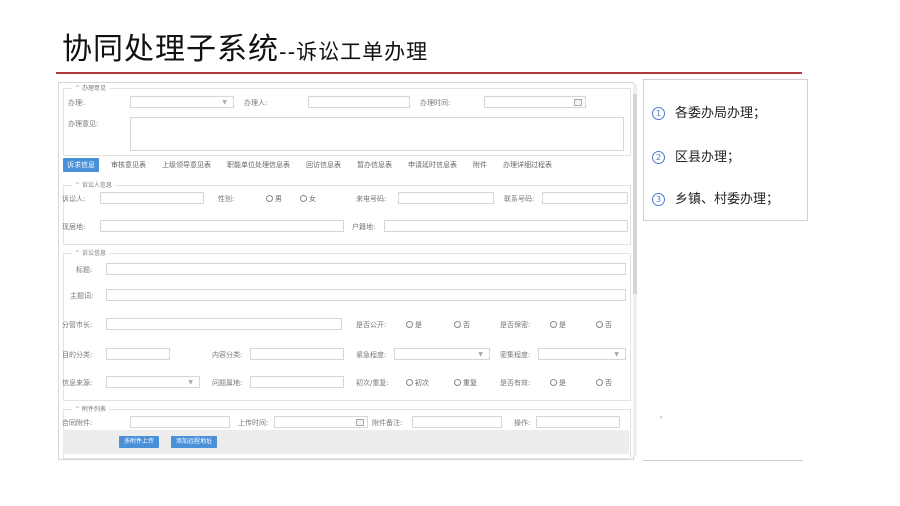  I want to click on first-radio: 初次, so click(417, 383).